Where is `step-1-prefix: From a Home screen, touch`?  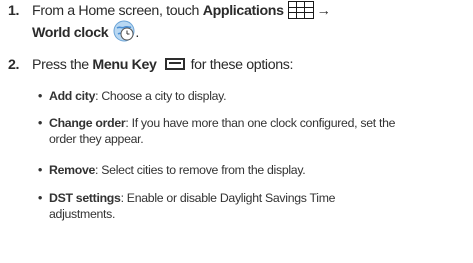
step-1-prefix: From a Home screen, touch is located at coordinates (117, 11).